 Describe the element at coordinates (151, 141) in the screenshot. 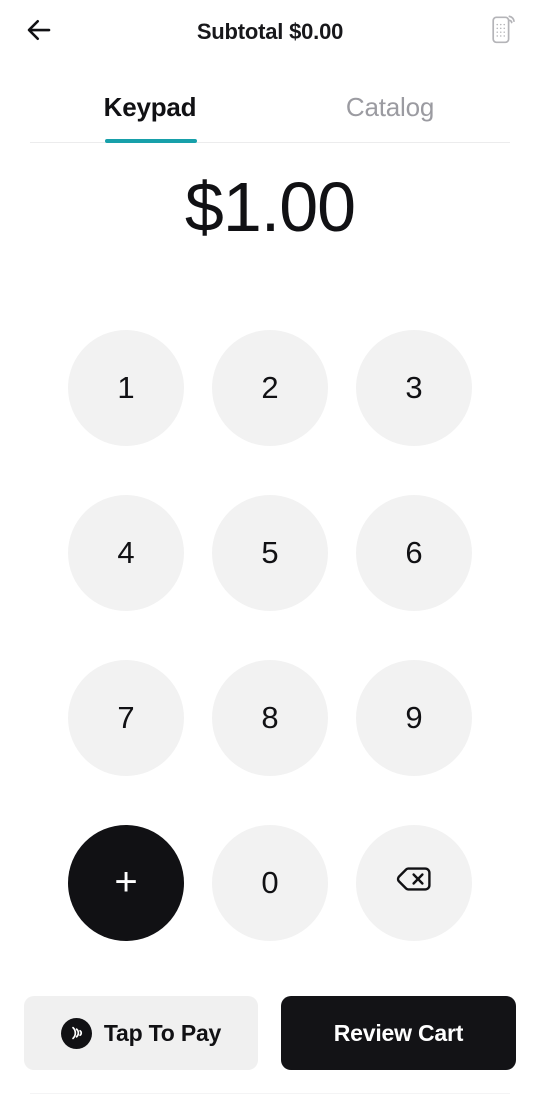

I see `tab-active-indicator` at that location.